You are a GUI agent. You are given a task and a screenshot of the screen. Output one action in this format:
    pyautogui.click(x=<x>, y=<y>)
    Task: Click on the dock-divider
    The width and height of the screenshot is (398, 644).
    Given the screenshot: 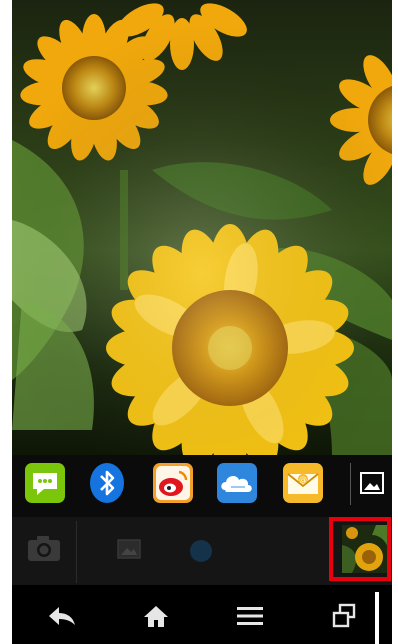 What is the action you would take?
    pyautogui.click(x=350, y=484)
    